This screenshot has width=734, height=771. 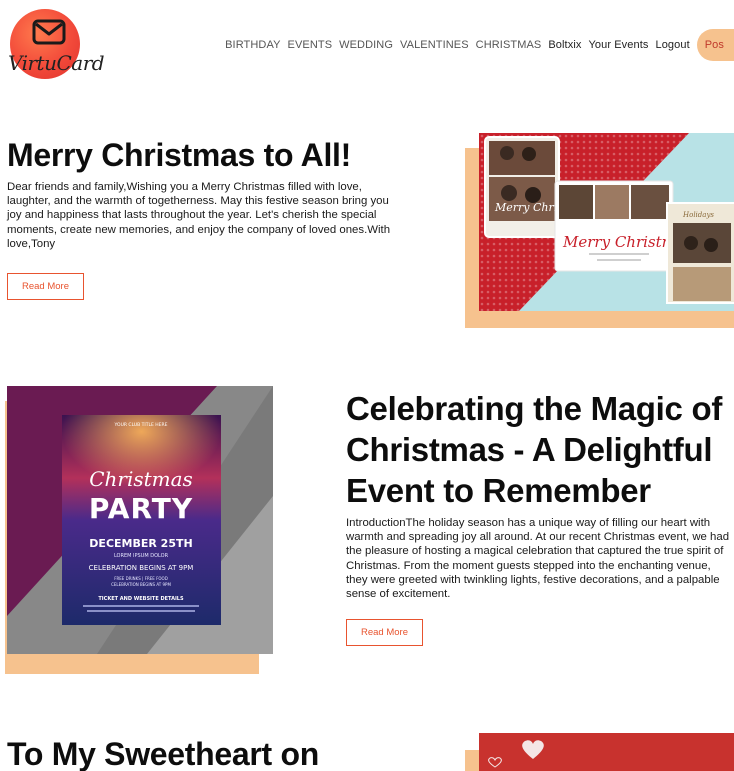 I want to click on valentine-card-illustration, so click(x=606, y=752).